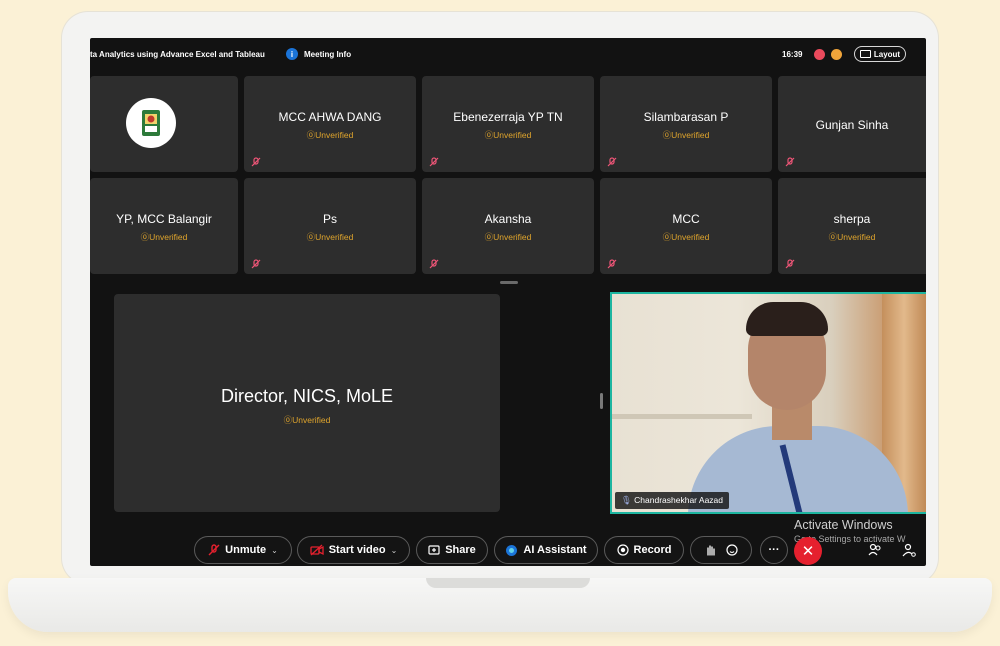 This screenshot has height=646, width=1000. What do you see at coordinates (317, 550) in the screenshot?
I see `video-off-icon` at bounding box center [317, 550].